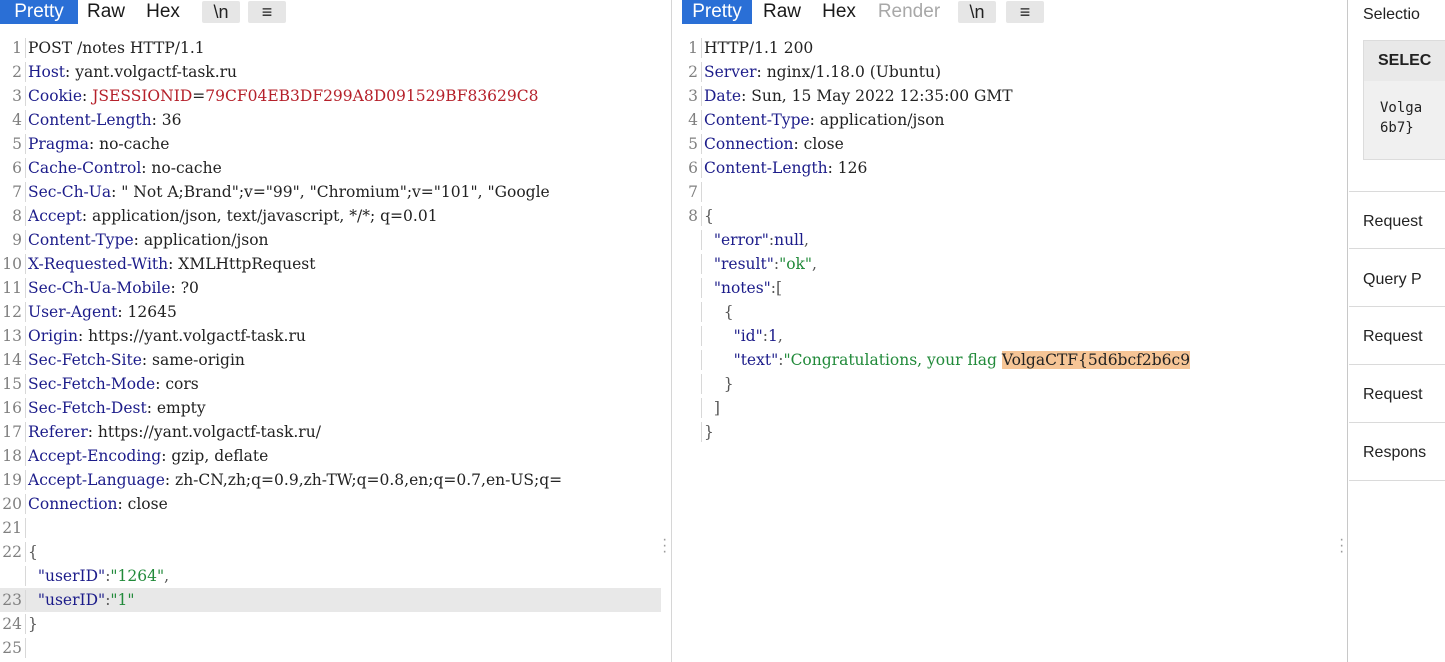 The height and width of the screenshot is (662, 1445). Describe the element at coordinates (1008, 72) in the screenshot. I see `code-line: 2 Server: nginx/1.18.0 (Ubuntu)` at that location.